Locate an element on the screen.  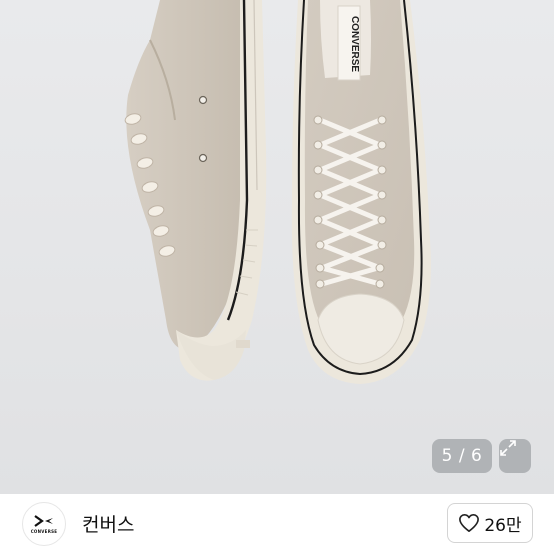
like-count: 26만 is located at coordinates (503, 525).